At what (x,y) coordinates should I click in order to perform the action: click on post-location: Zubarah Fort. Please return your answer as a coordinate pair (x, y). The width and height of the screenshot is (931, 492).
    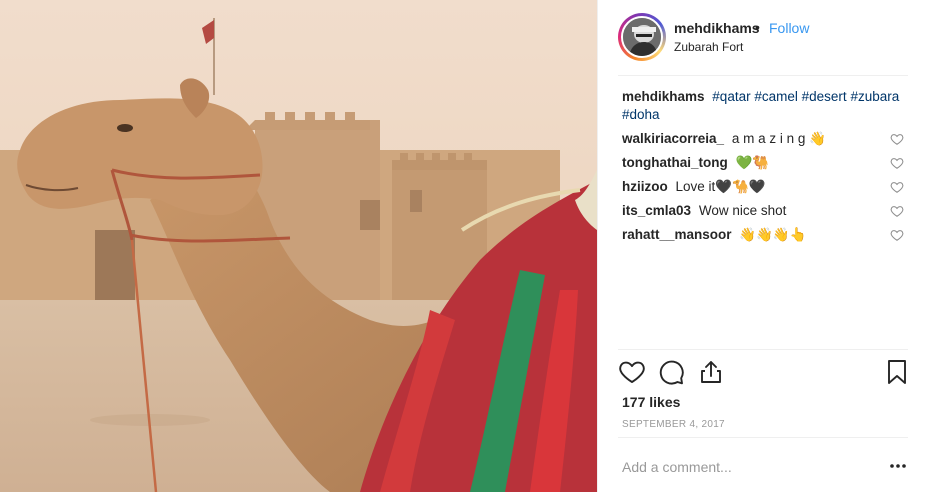
    Looking at the image, I should click on (708, 47).